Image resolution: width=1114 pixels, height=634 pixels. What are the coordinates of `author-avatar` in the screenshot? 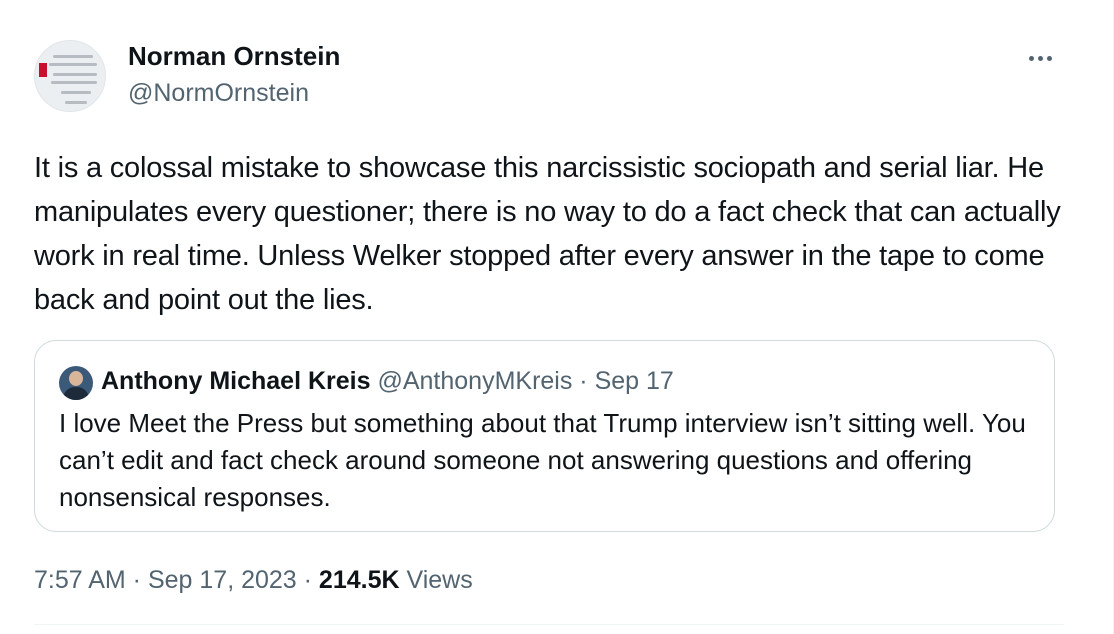 It's located at (70, 76).